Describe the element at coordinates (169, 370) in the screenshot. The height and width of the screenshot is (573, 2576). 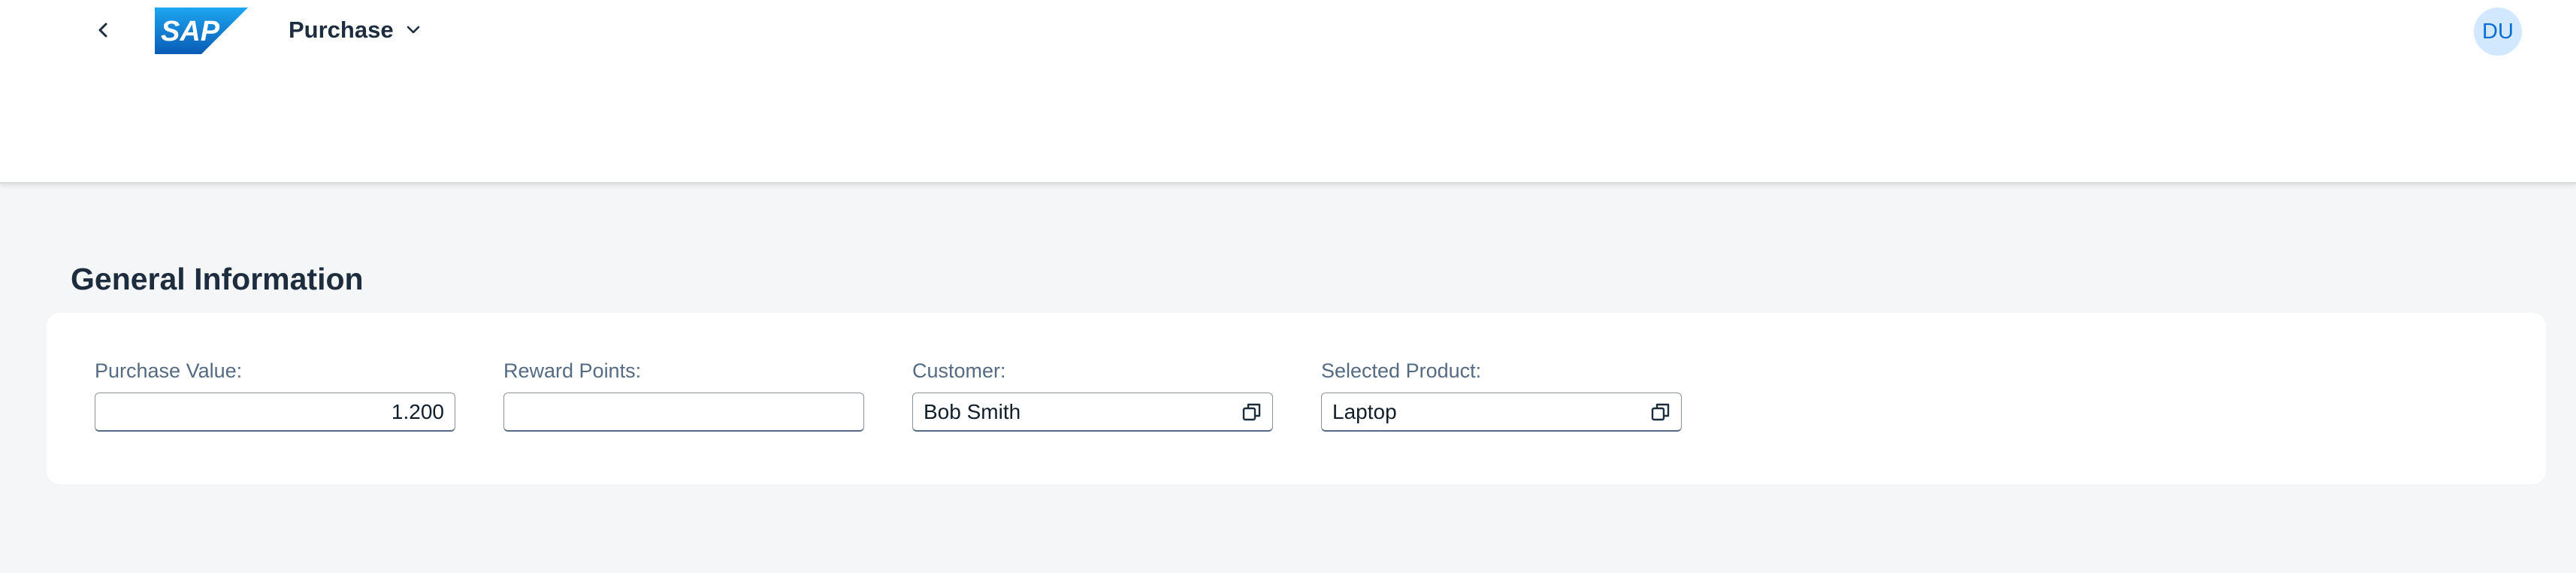
I see `purchase-value-label: Purchase Value:` at that location.